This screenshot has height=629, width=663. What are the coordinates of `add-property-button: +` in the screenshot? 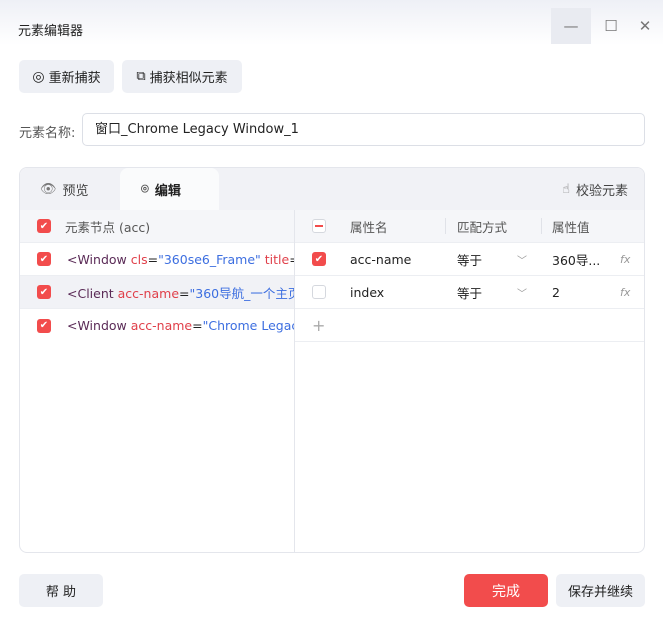 It's located at (318, 325).